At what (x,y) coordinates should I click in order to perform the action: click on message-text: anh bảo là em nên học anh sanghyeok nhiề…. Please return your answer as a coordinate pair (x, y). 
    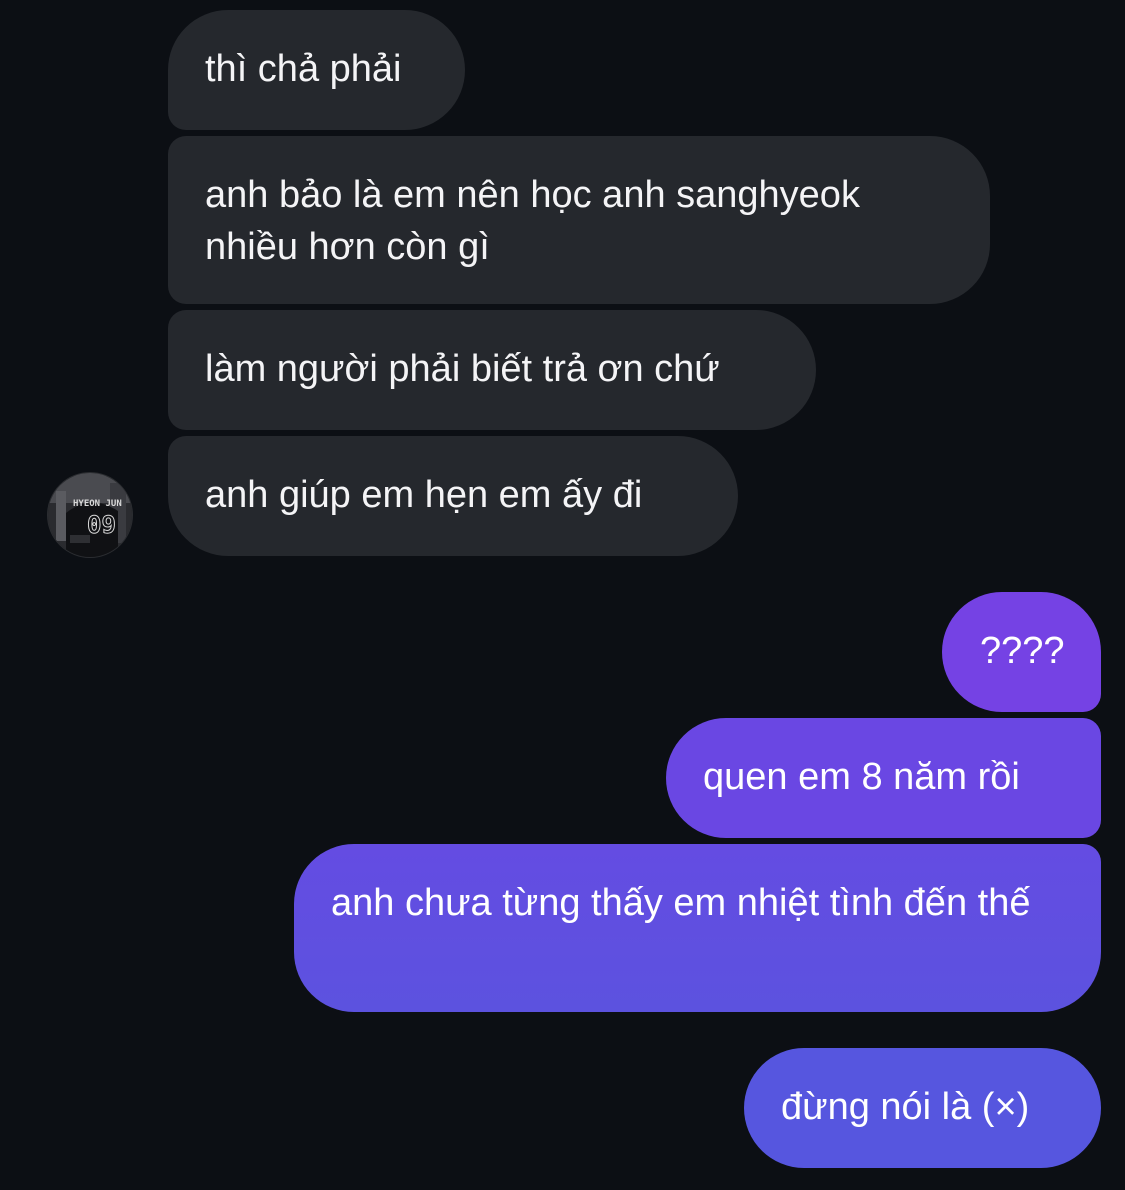
    Looking at the image, I should click on (532, 221).